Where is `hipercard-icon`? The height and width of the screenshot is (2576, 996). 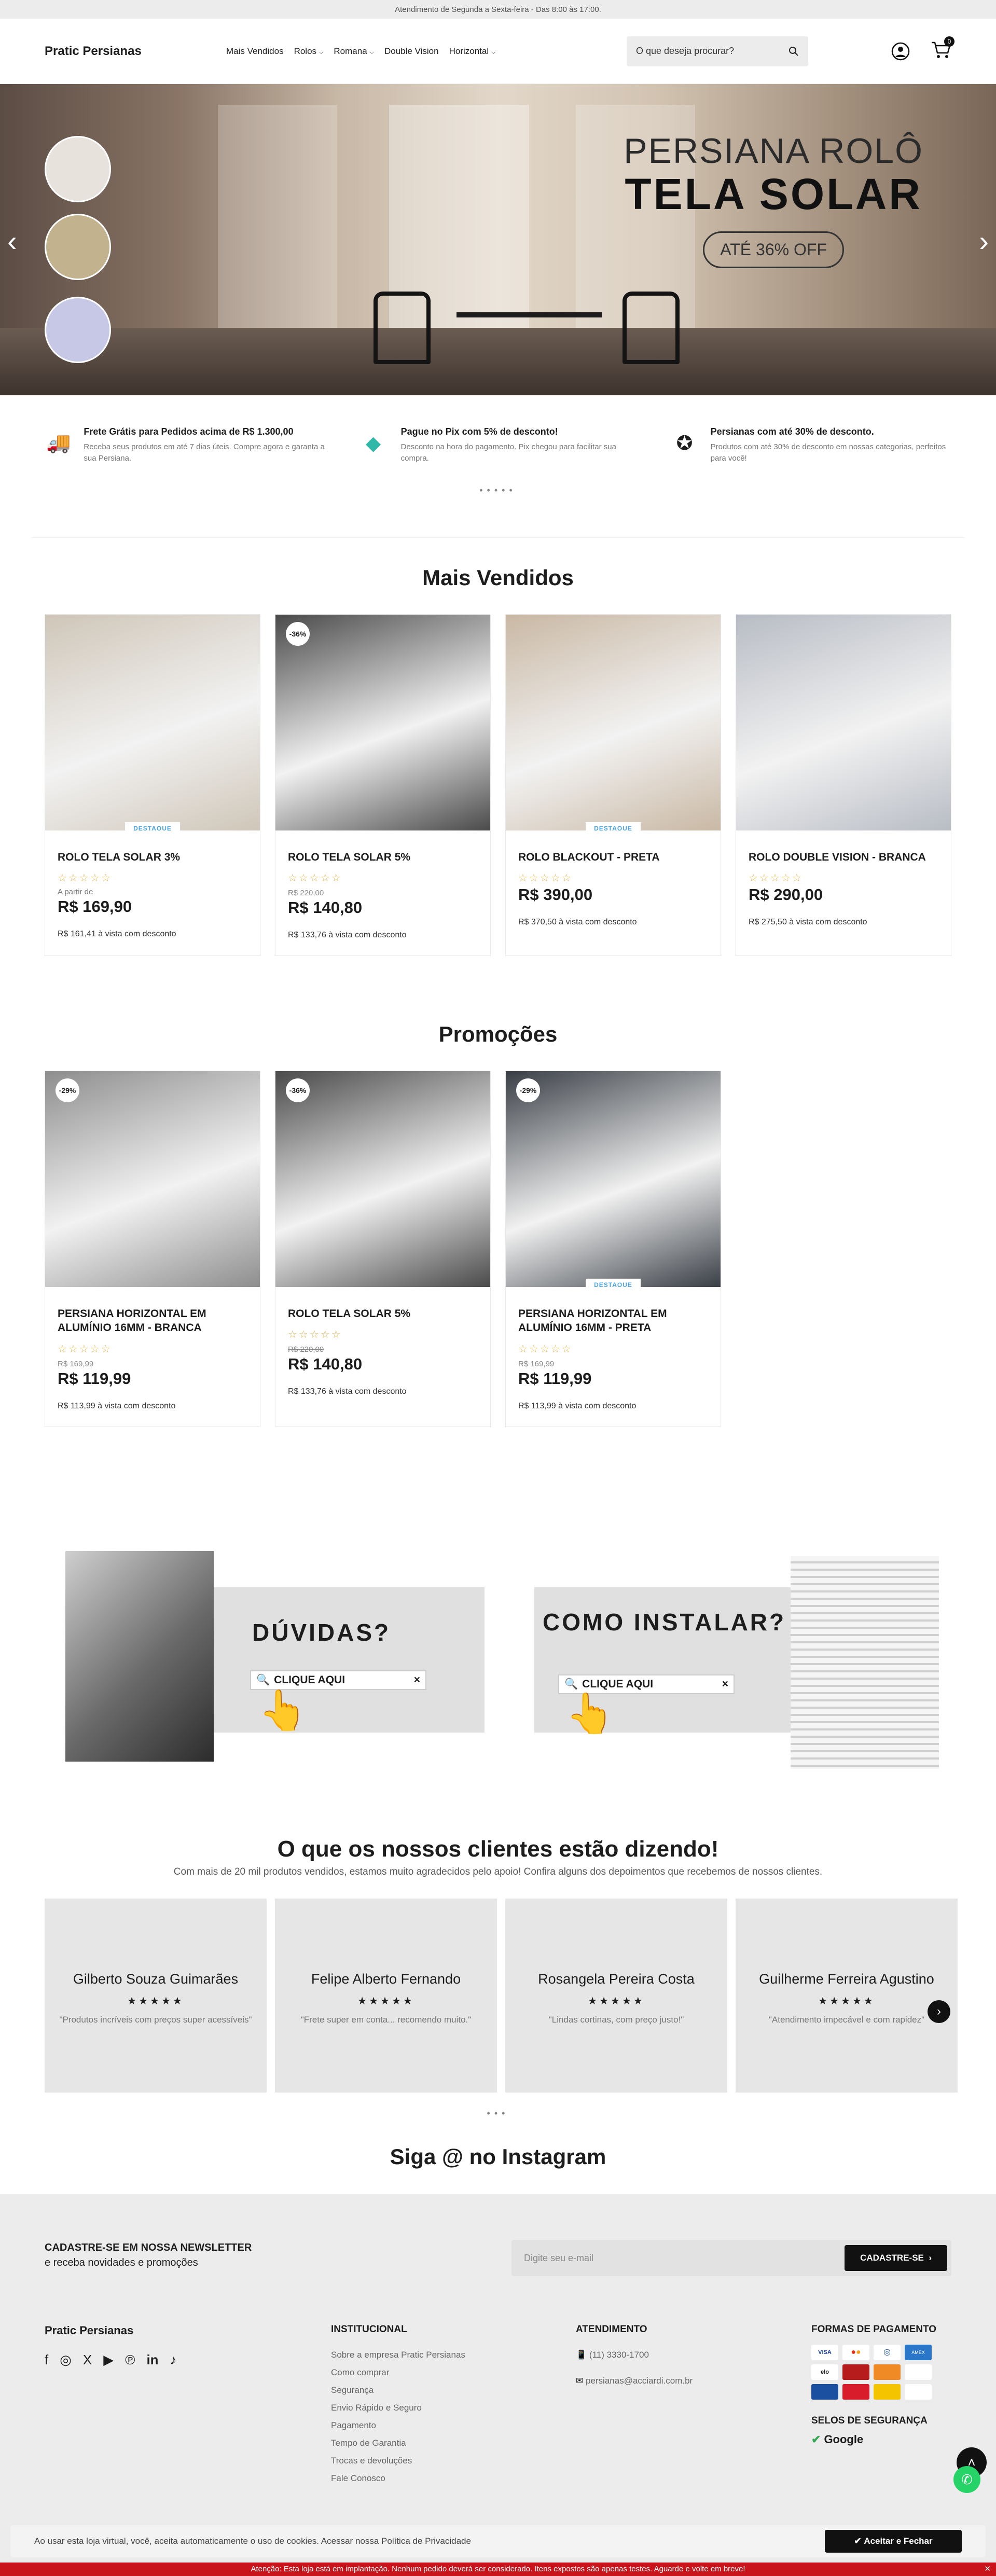 hipercard-icon is located at coordinates (856, 2372).